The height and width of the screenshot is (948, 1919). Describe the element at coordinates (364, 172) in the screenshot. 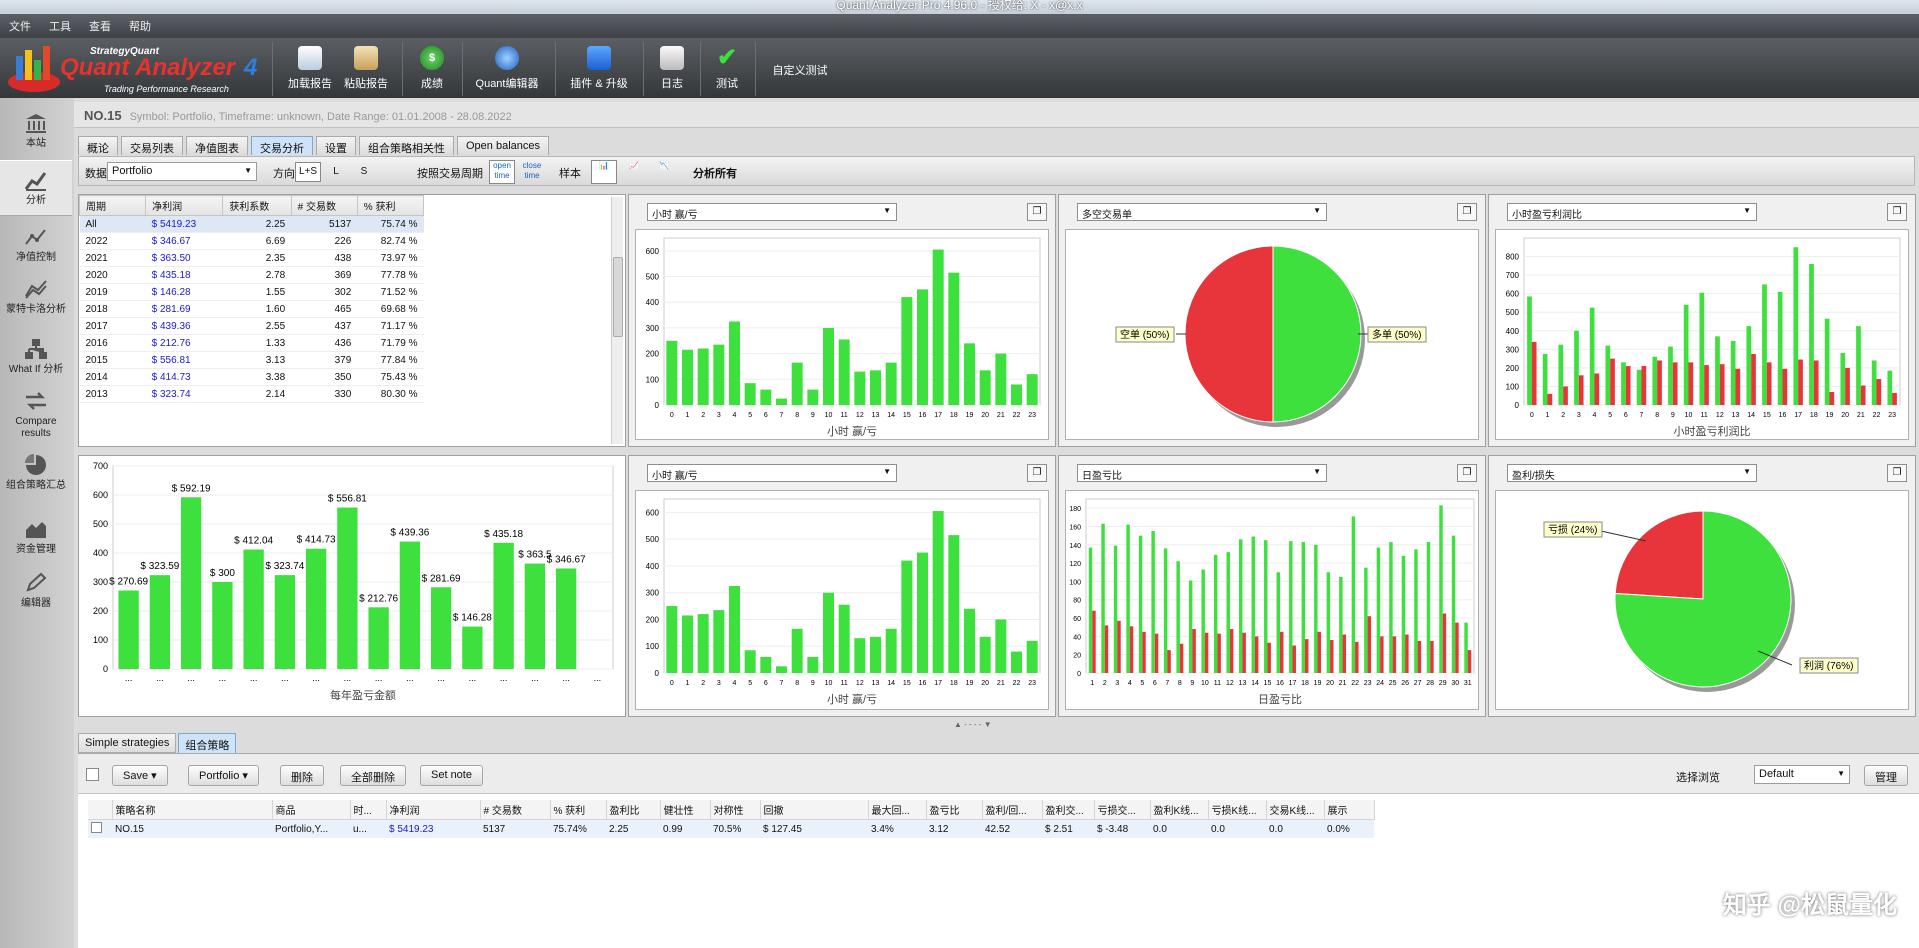

I see `direction-short: S` at that location.